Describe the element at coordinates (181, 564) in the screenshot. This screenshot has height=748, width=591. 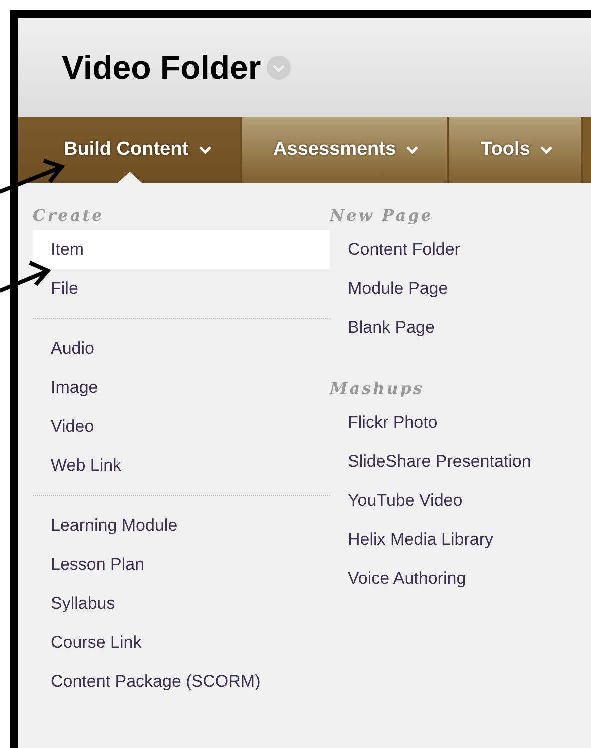
I see `menu-item: Lesson Plan` at that location.